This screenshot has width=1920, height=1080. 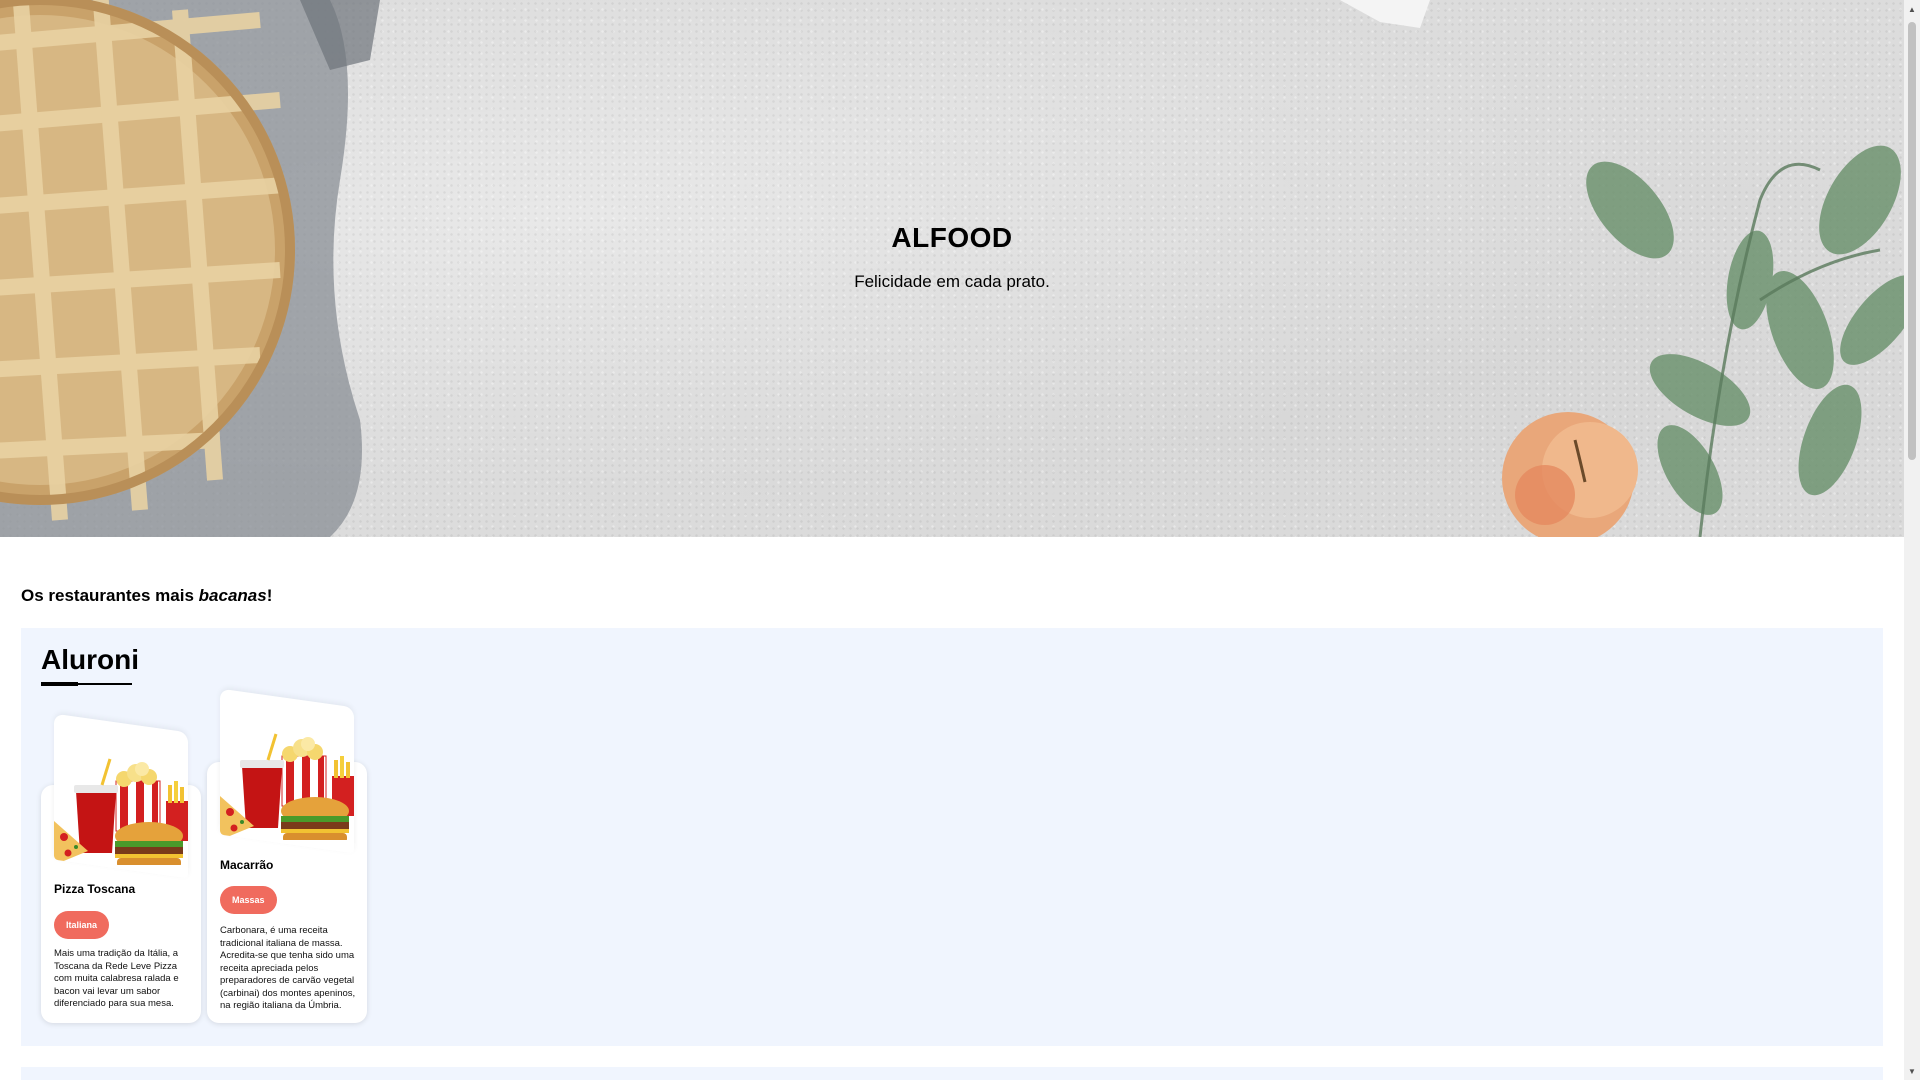 What do you see at coordinates (82, 925) in the screenshot?
I see `dish-tag: Italiana` at bounding box center [82, 925].